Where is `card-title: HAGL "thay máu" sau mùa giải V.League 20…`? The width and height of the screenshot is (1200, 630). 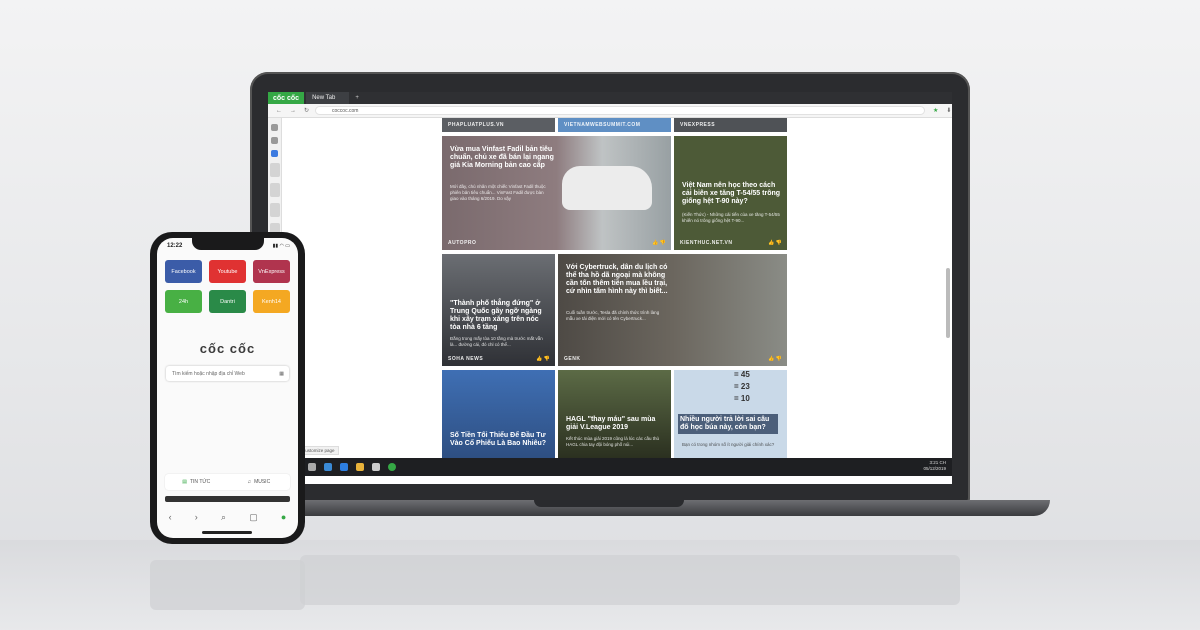
card-title: HAGL "thay máu" sau mùa giải V.League 20… is located at coordinates (611, 423).